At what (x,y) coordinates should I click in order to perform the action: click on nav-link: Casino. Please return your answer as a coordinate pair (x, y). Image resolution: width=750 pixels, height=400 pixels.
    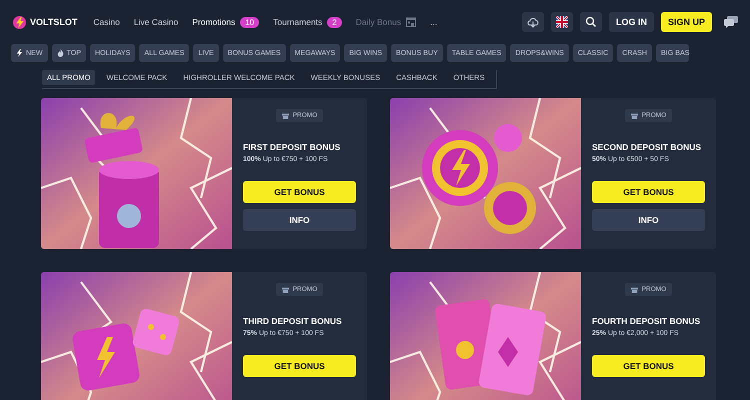
    Looking at the image, I should click on (106, 22).